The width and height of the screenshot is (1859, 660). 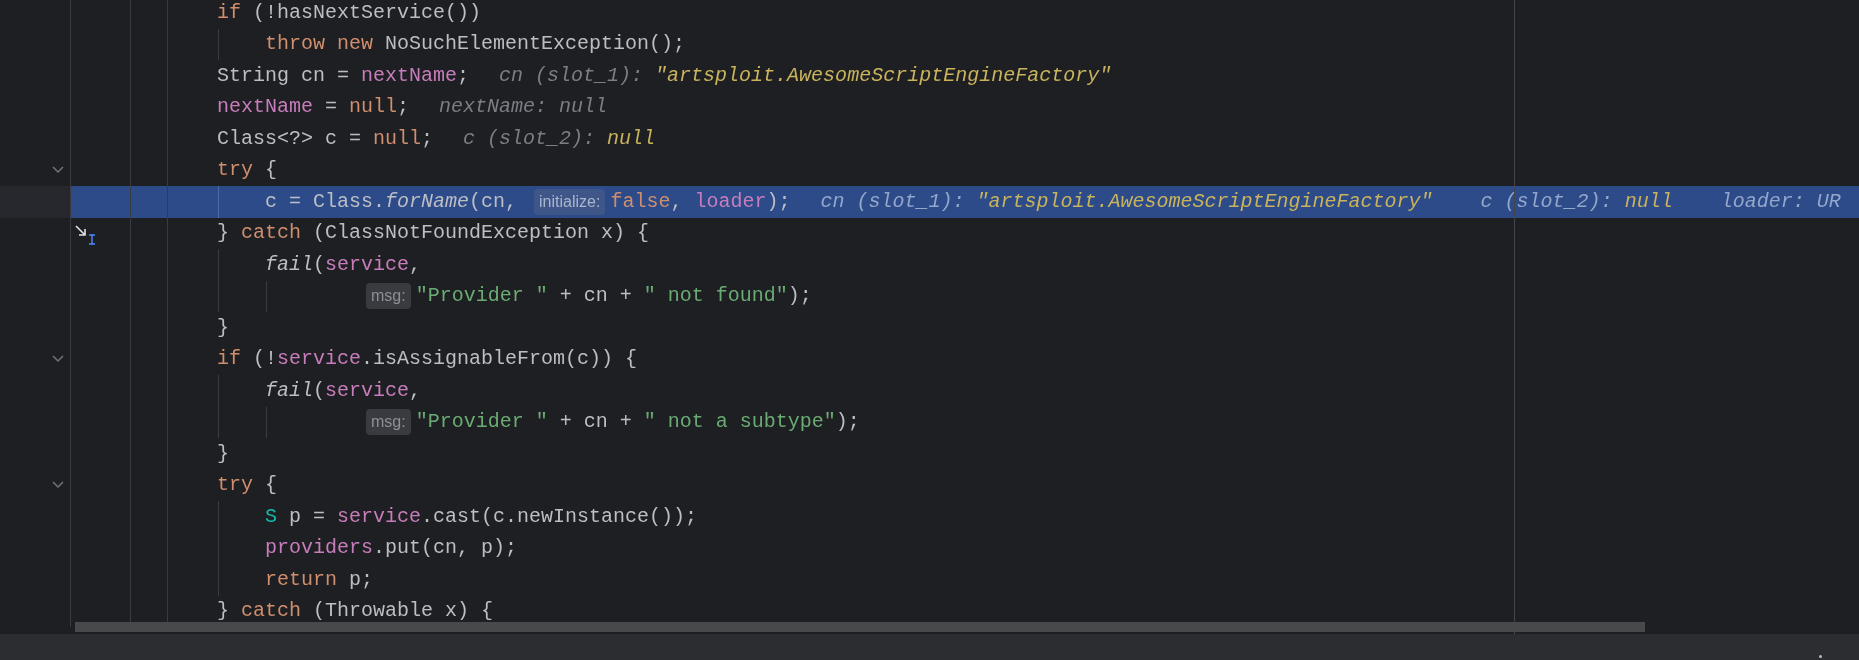 What do you see at coordinates (427, 359) in the screenshot?
I see `code-line: if (!service.isAssignableFrom(c)) {` at bounding box center [427, 359].